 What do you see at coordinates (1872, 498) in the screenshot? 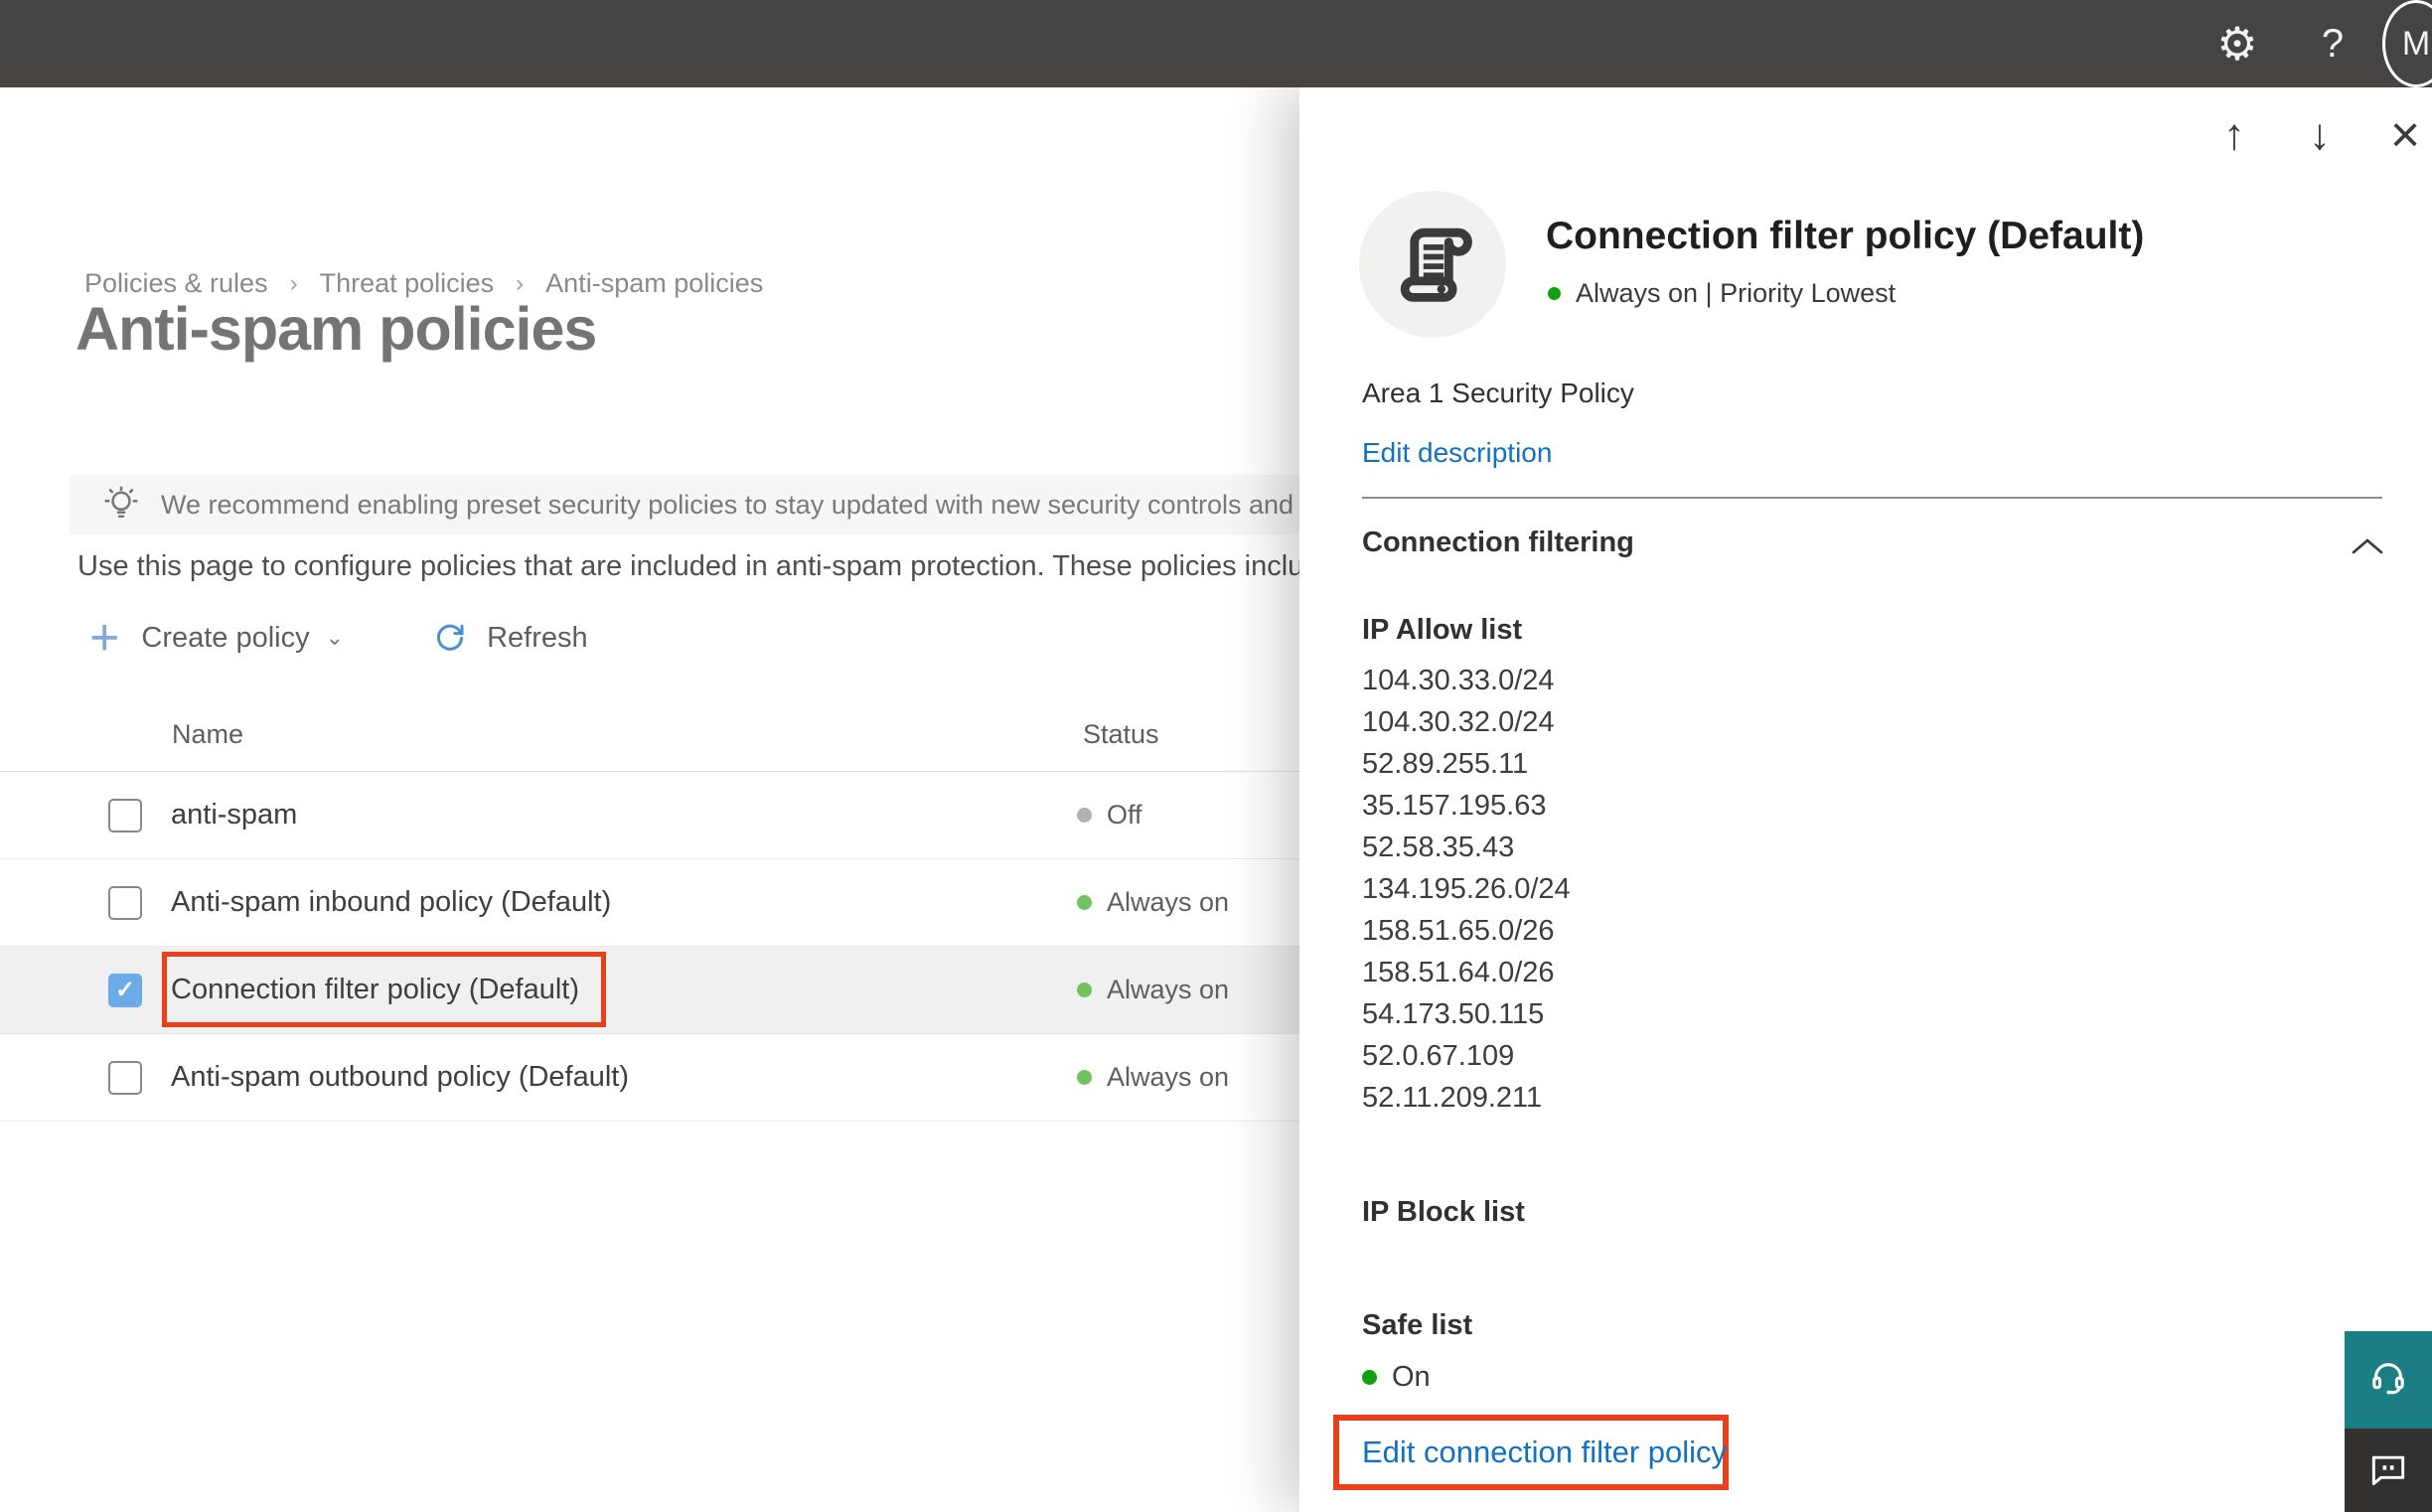
I see `divider` at bounding box center [1872, 498].